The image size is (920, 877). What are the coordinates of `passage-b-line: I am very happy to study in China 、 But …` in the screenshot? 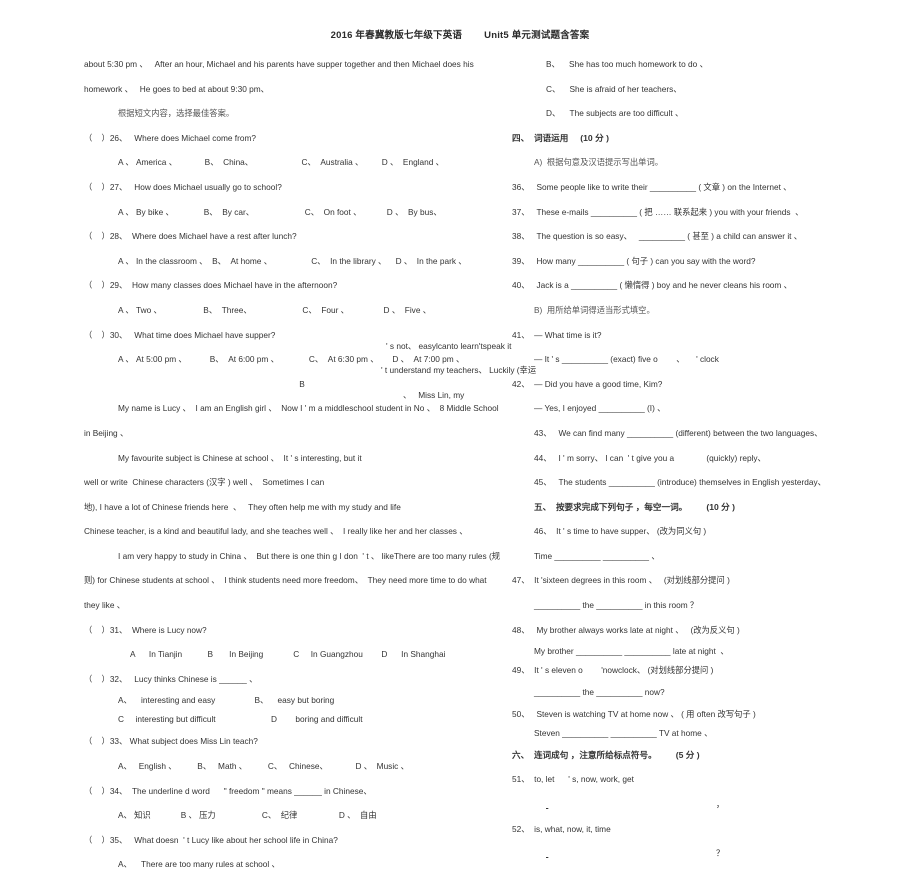 It's located at (309, 555).